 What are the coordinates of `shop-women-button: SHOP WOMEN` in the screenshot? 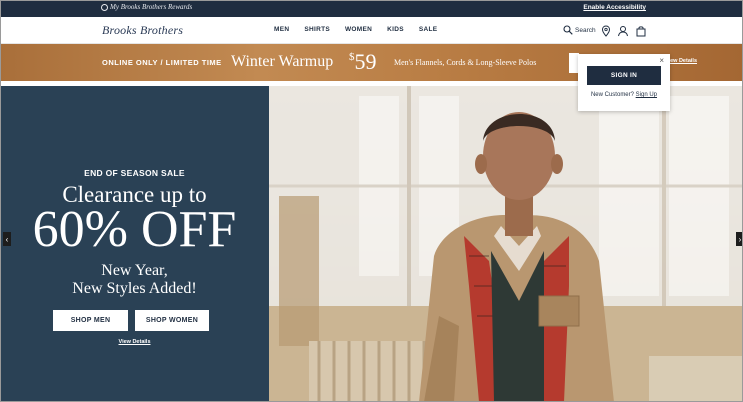 It's located at (172, 320).